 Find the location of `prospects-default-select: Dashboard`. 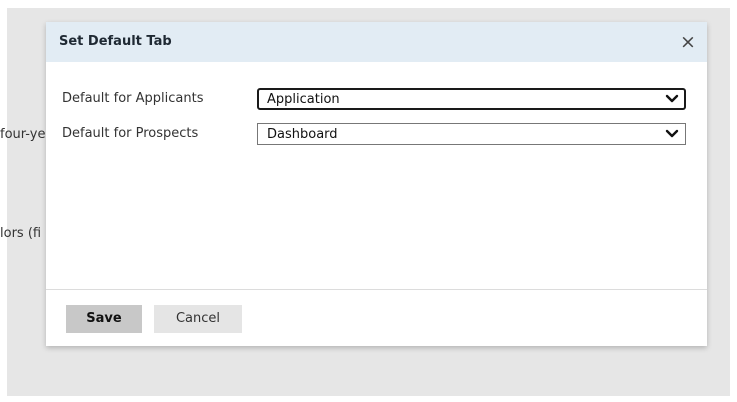

prospects-default-select: Dashboard is located at coordinates (471, 134).